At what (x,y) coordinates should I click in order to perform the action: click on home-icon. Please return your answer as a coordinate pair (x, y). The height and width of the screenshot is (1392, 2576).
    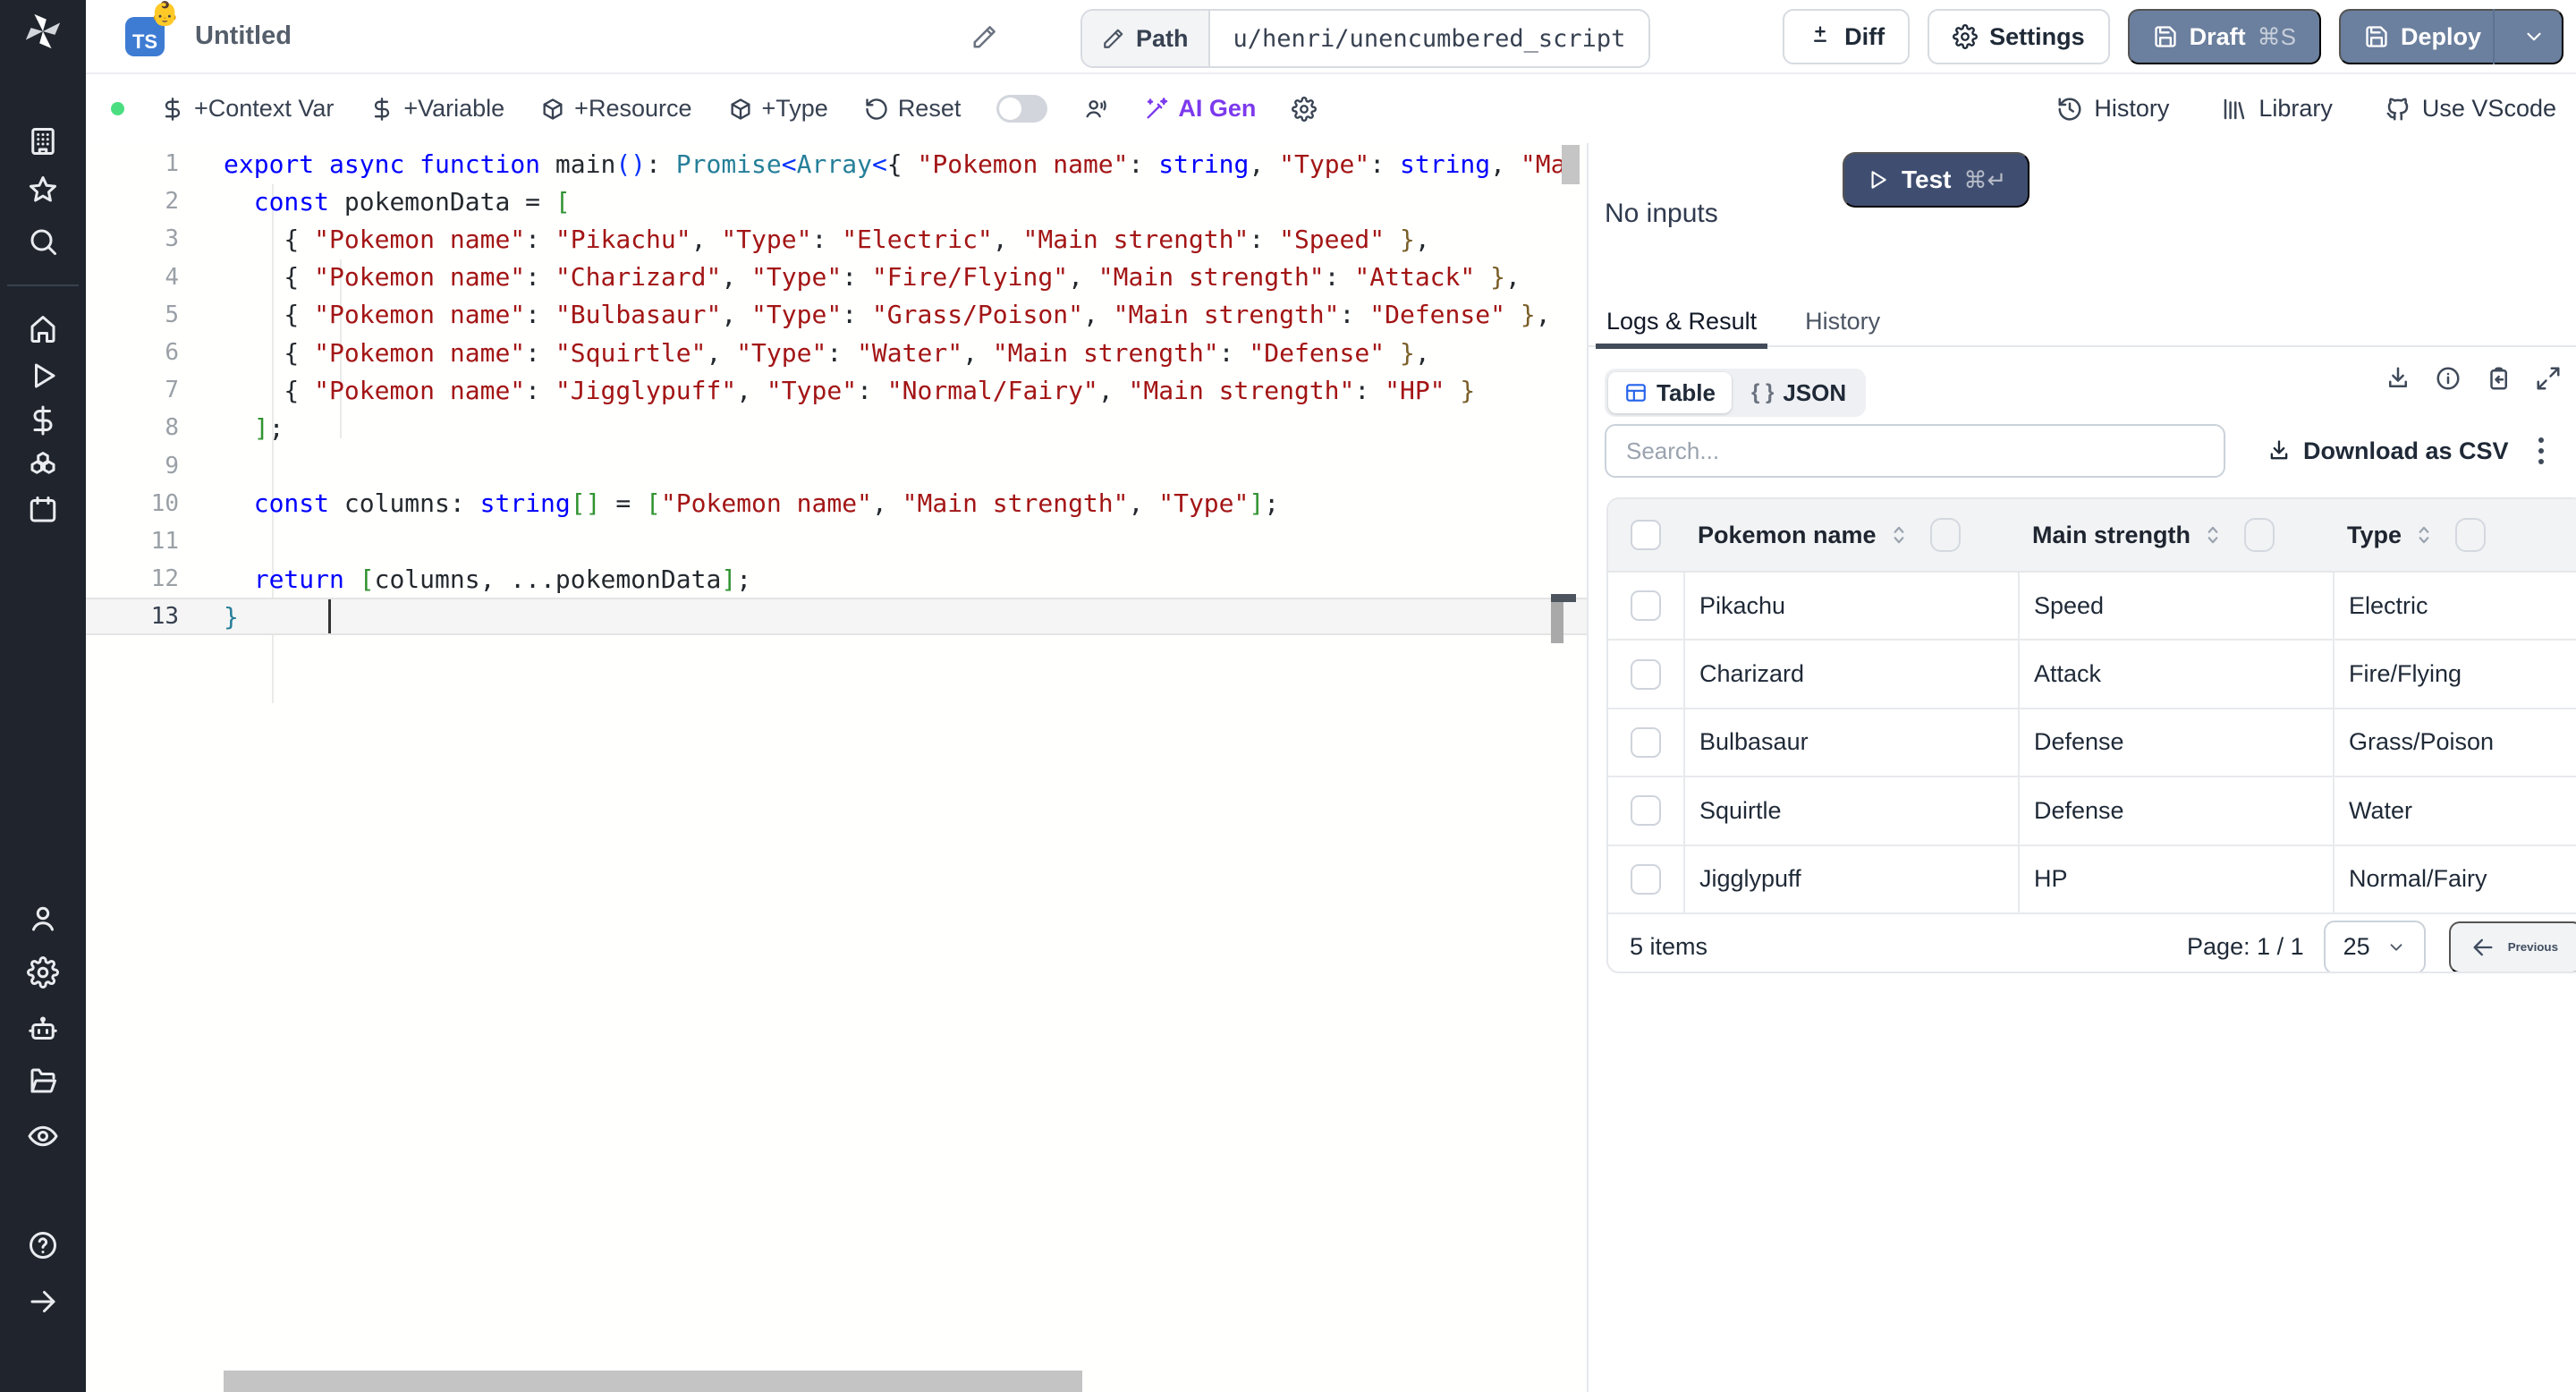
    Looking at the image, I should click on (43, 329).